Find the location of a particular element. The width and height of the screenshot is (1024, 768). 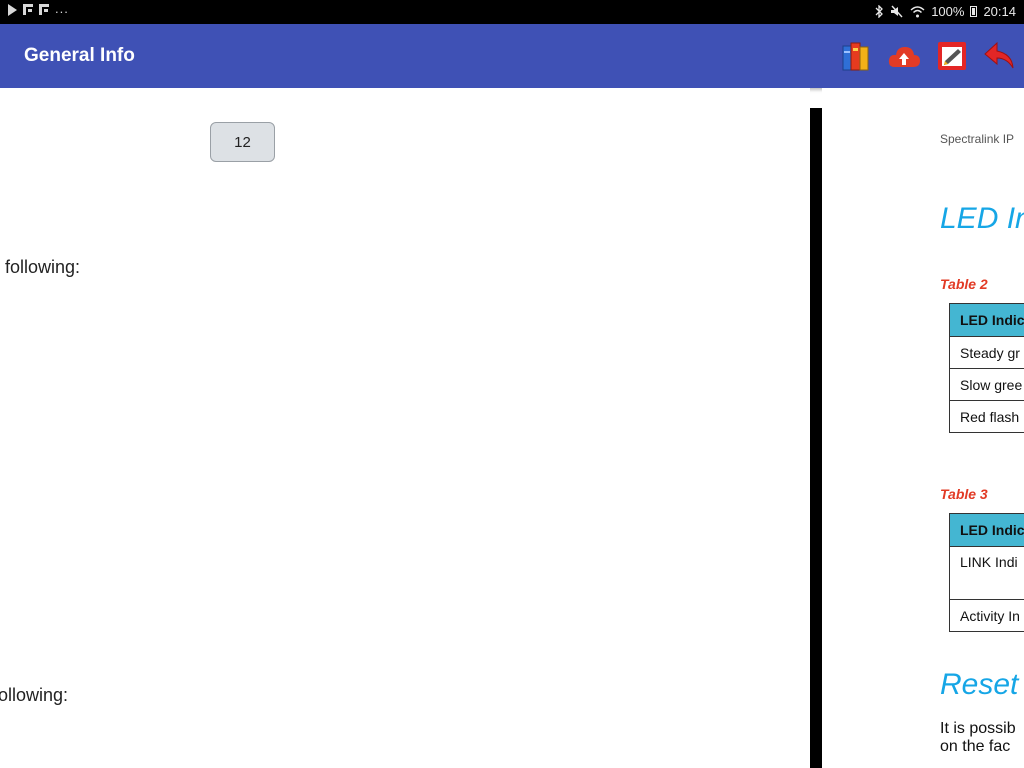

paragraph: It is possib on the fac is located at coordinates (978, 738).